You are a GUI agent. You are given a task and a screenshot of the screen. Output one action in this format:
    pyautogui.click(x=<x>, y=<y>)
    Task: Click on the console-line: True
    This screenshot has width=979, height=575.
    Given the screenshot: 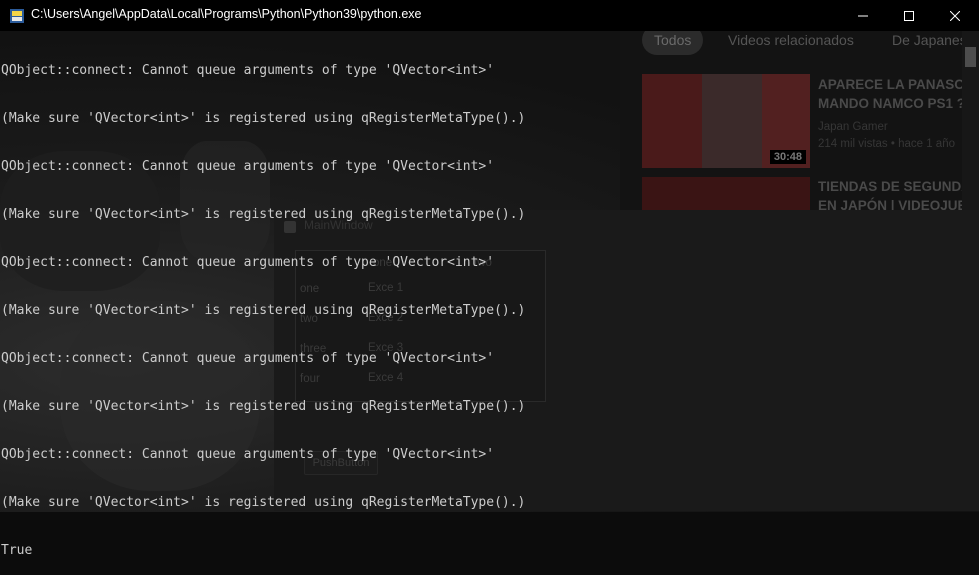 What is the action you would take?
    pyautogui.click(x=17, y=550)
    